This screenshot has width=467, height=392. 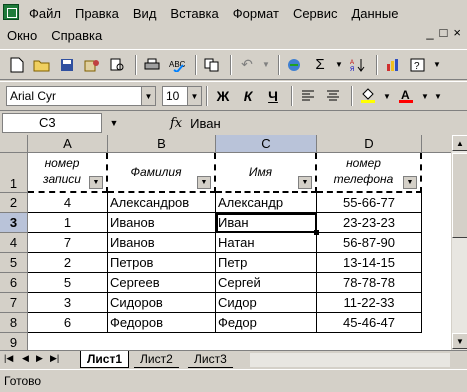 I want to click on fill-color-icon, so click(x=368, y=96).